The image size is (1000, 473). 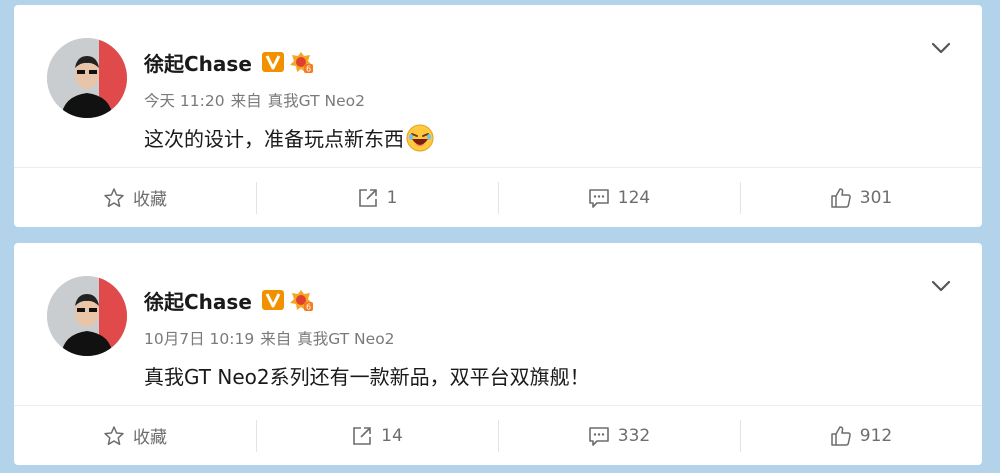 What do you see at coordinates (634, 435) in the screenshot?
I see `comment-count: 332` at bounding box center [634, 435].